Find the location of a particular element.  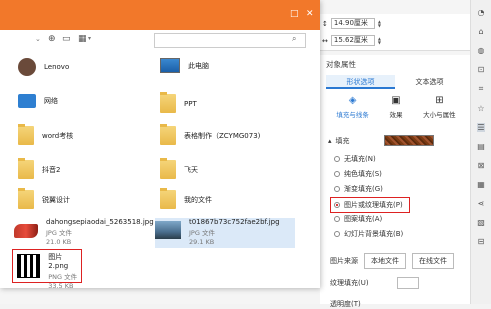

toolbar-icon: ⊠ is located at coordinates (481, 165).